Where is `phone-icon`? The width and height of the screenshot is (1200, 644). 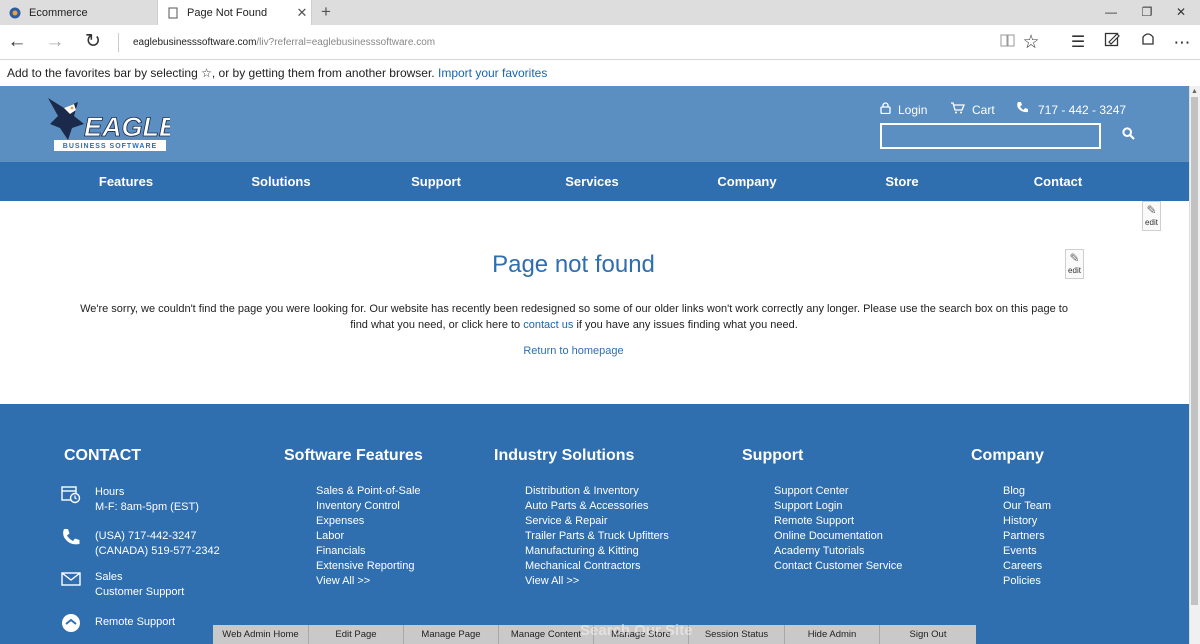
phone-icon is located at coordinates (1022, 110).